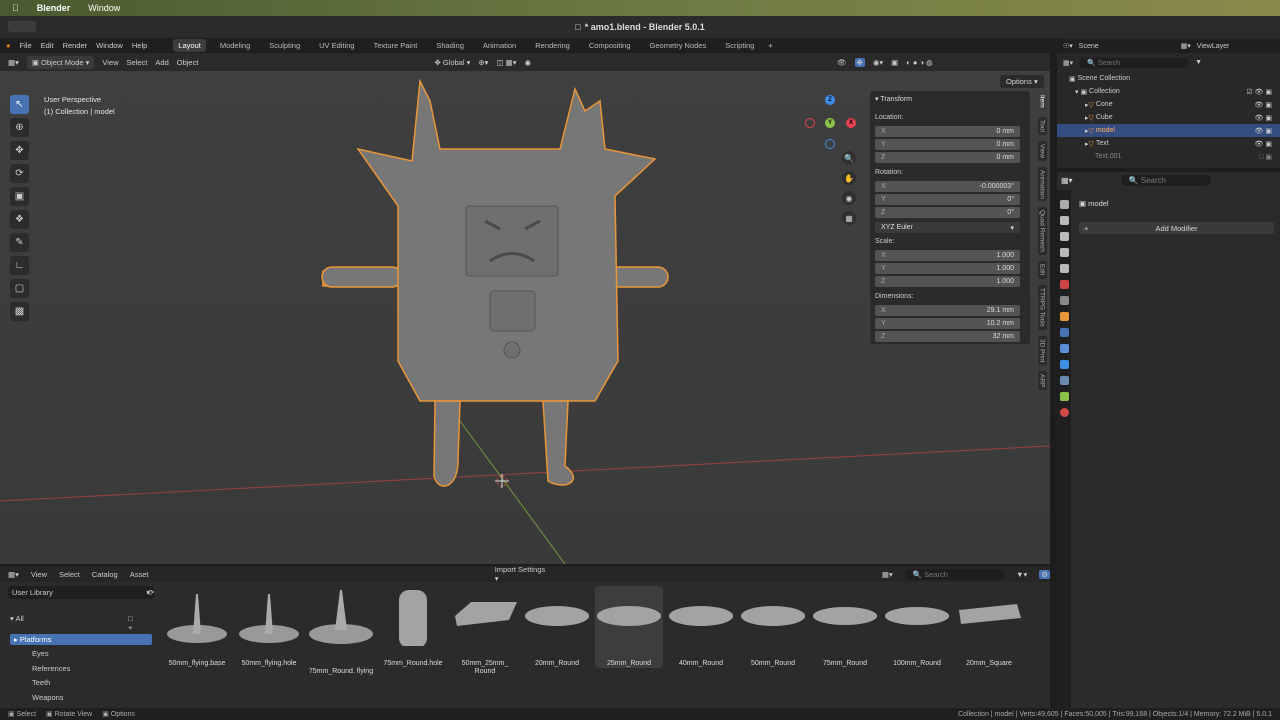 This screenshot has width=1280, height=720. I want to click on viewlayer-selector: ViewLayer, so click(1213, 46).